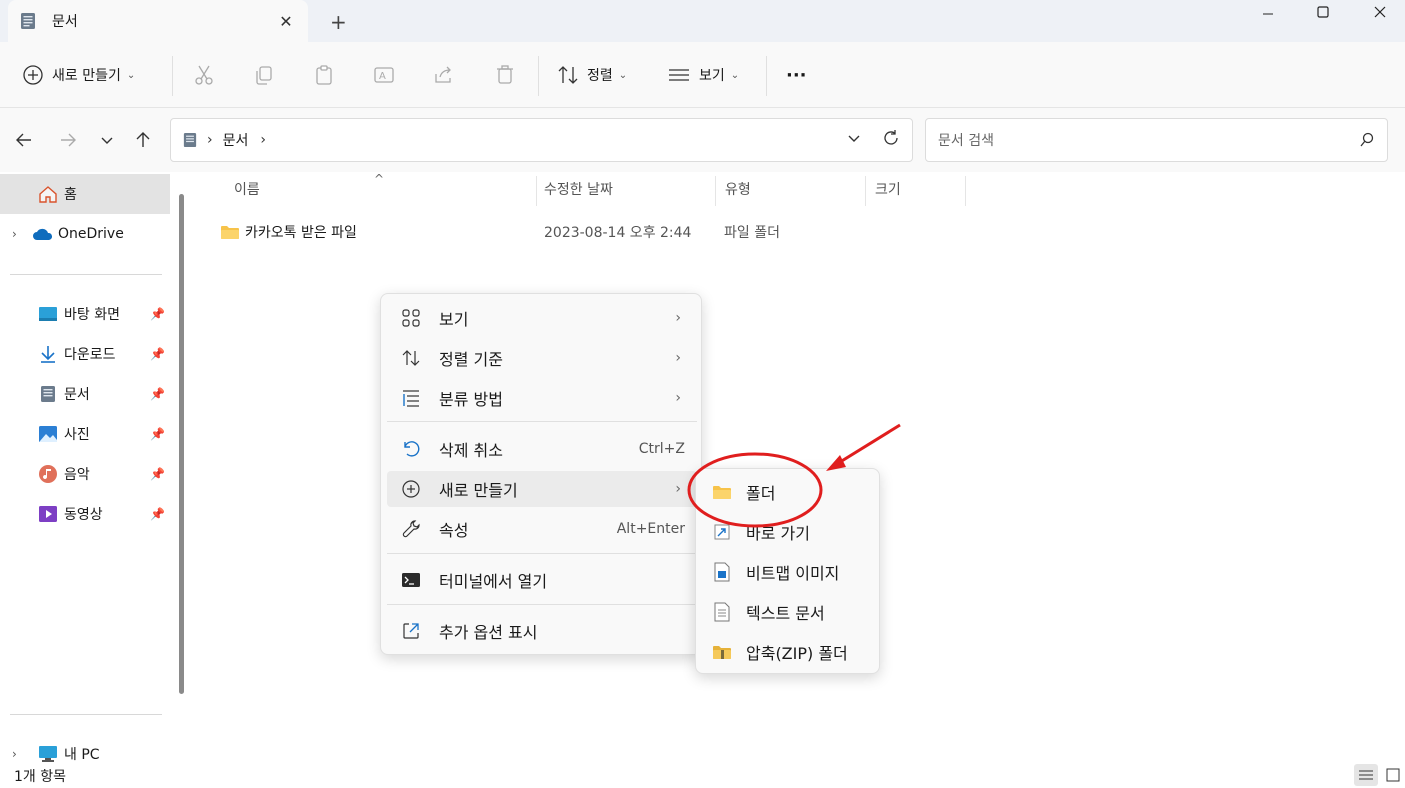 This screenshot has height=788, width=1405. I want to click on sidebar-item-pictures: 사진 📌, so click(85, 434).